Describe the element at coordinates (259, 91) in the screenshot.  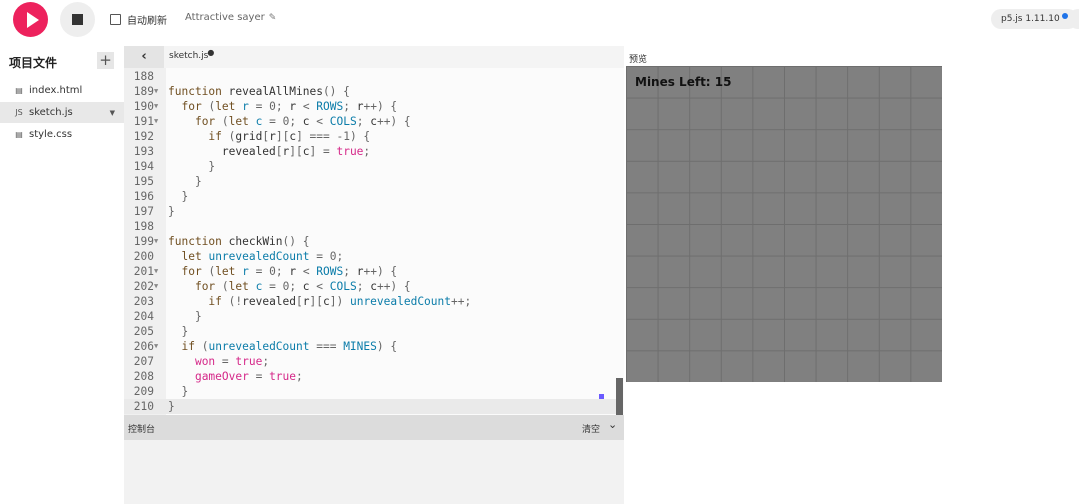
I see `line-code: function revealAllMines() {` at that location.